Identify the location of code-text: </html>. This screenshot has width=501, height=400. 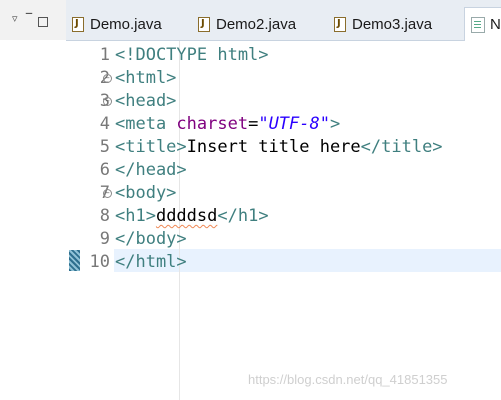
(151, 262).